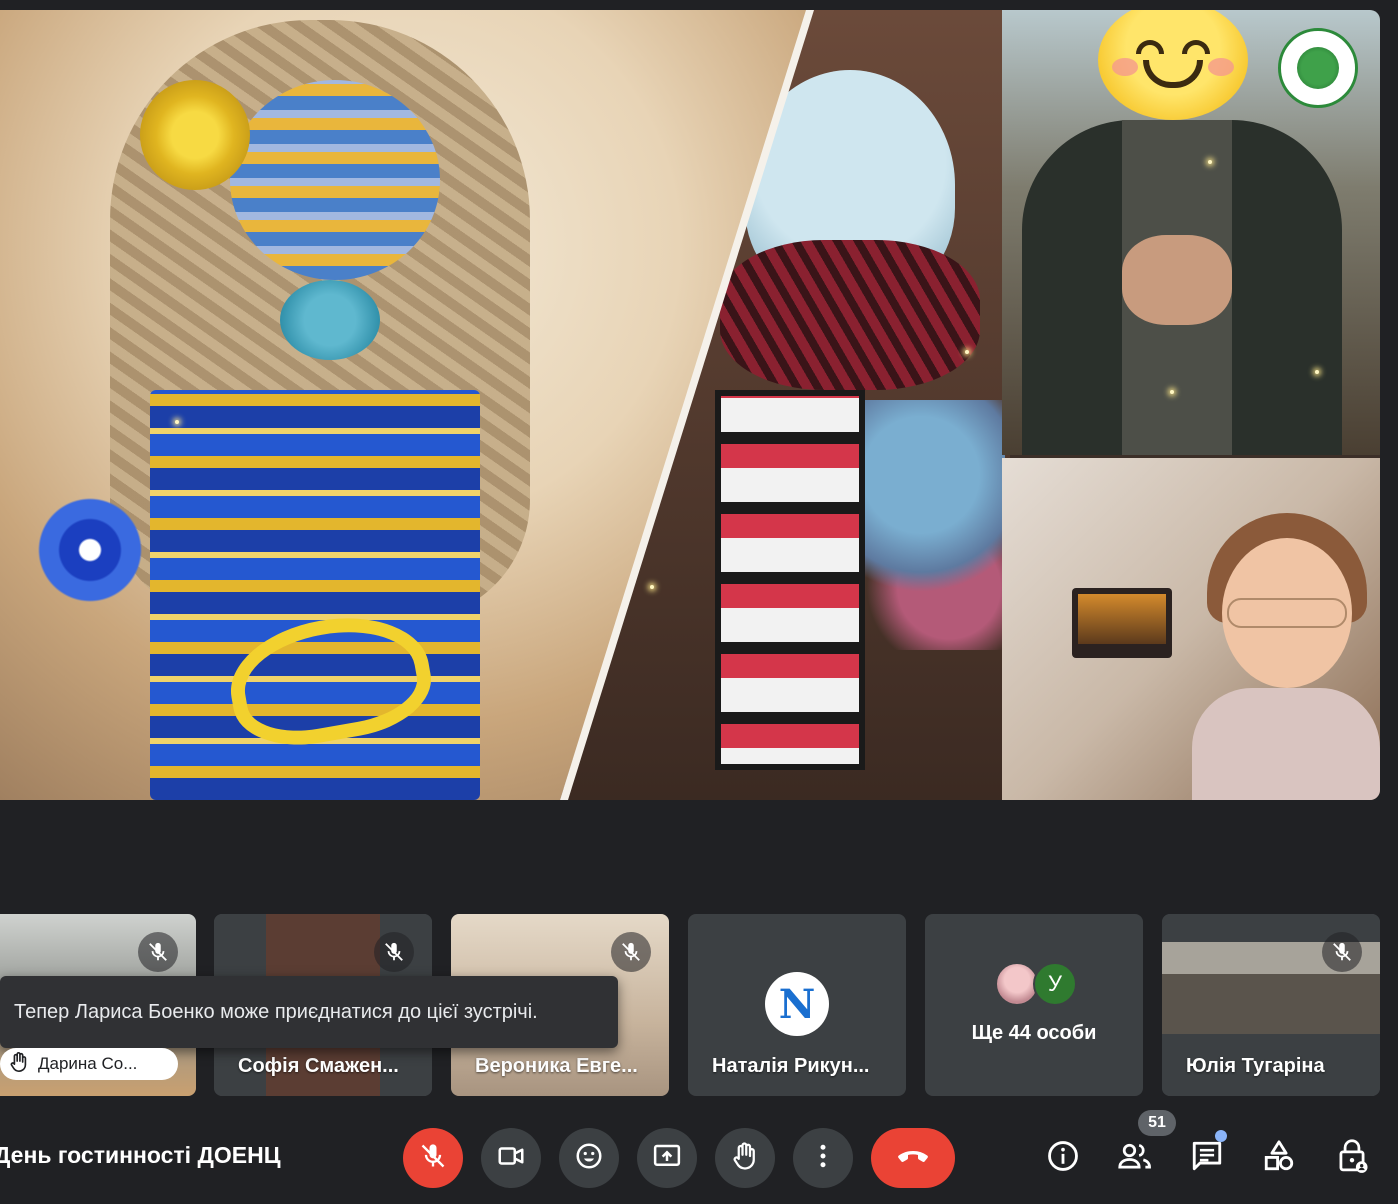 The height and width of the screenshot is (1204, 1398). I want to click on avatar-stack: У, so click(1040, 984).